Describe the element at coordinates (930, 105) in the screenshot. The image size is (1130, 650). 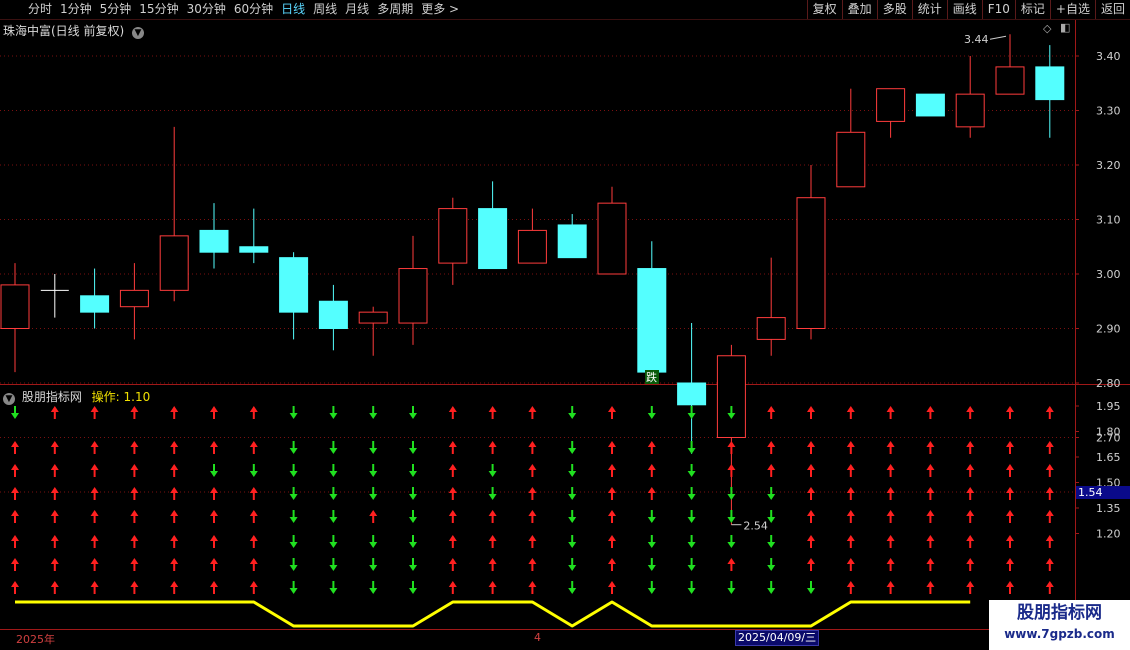
I see `candle-23-body` at that location.